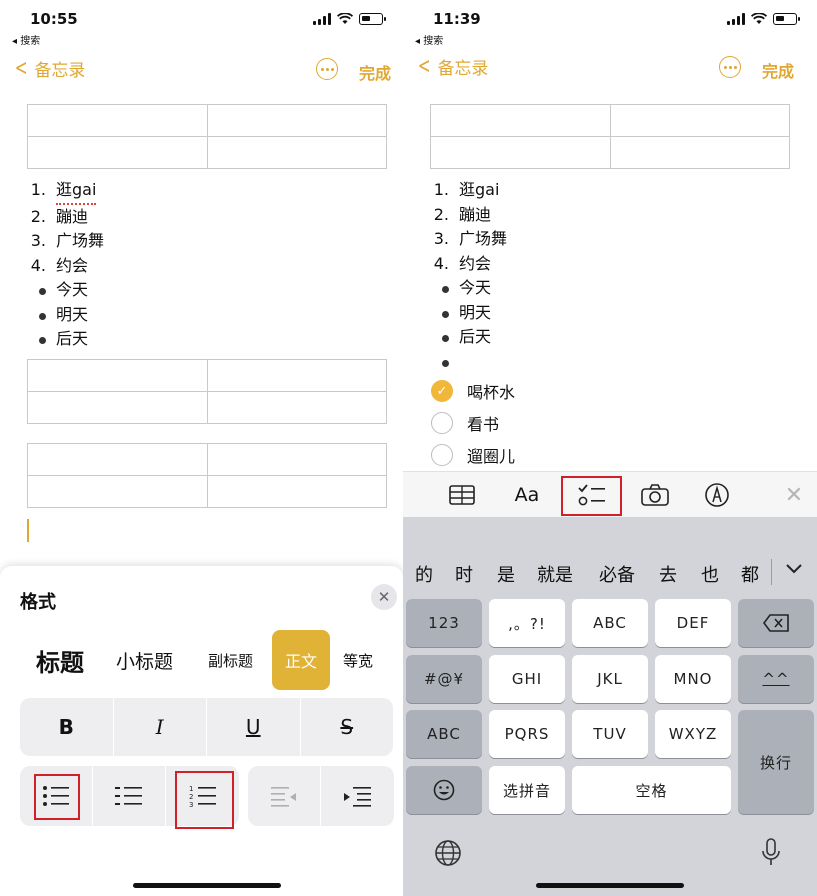 This screenshot has height=896, width=817. What do you see at coordinates (129, 796) in the screenshot?
I see `dashed-list-button` at bounding box center [129, 796].